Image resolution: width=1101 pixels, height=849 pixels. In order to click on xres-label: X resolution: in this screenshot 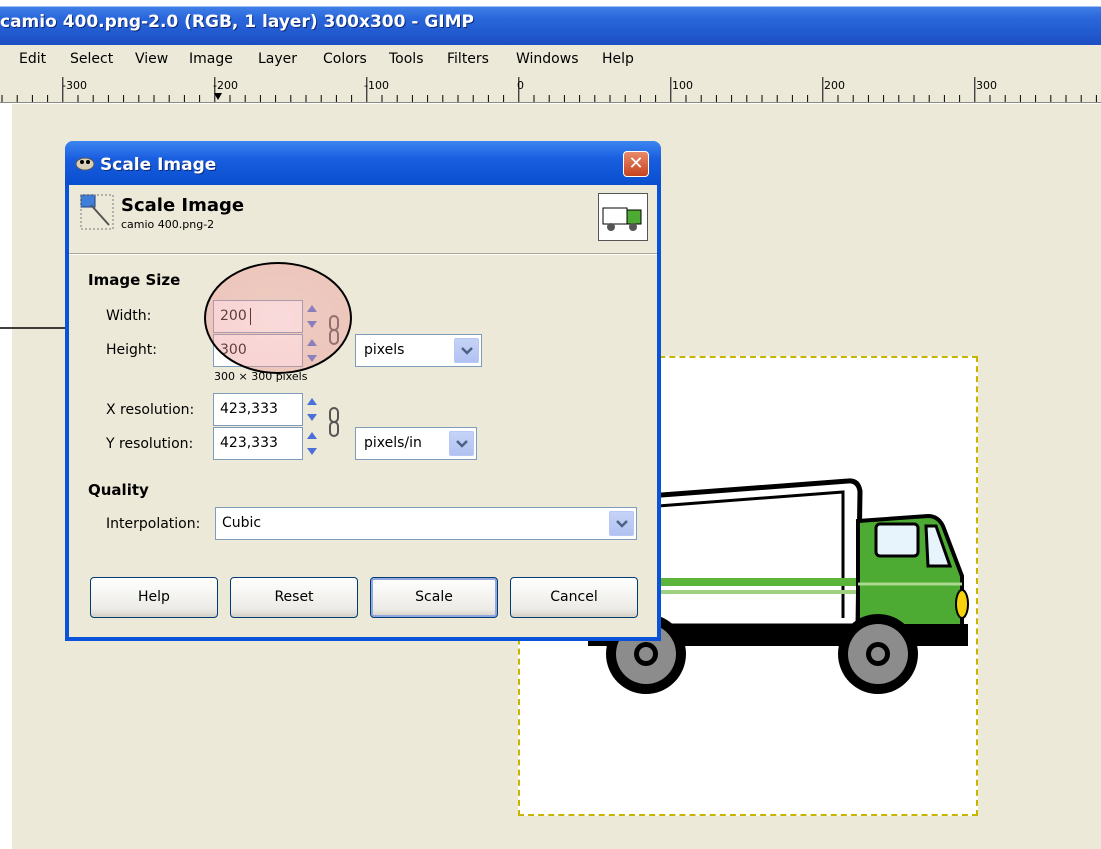, I will do `click(150, 410)`.